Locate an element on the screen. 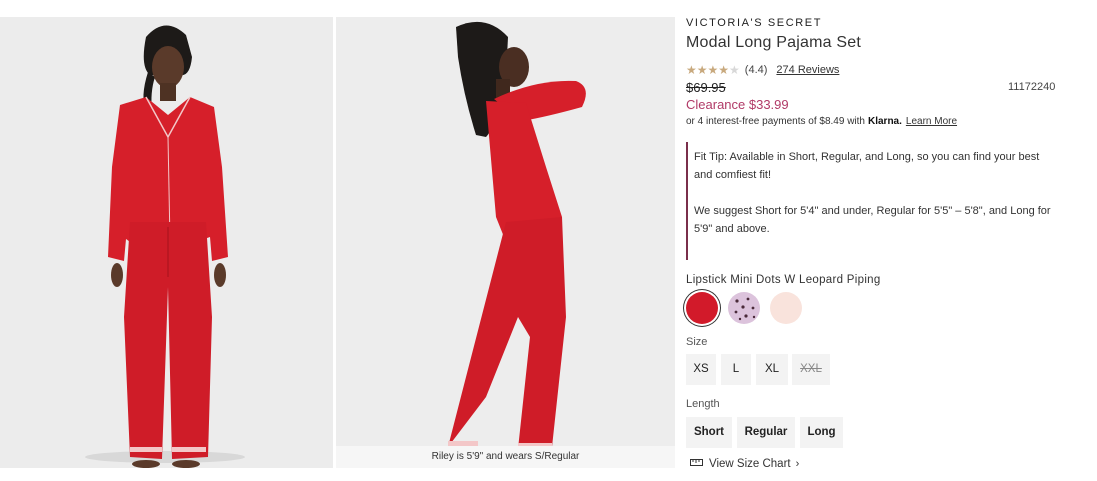  model-front-illustration is located at coordinates (165, 246).